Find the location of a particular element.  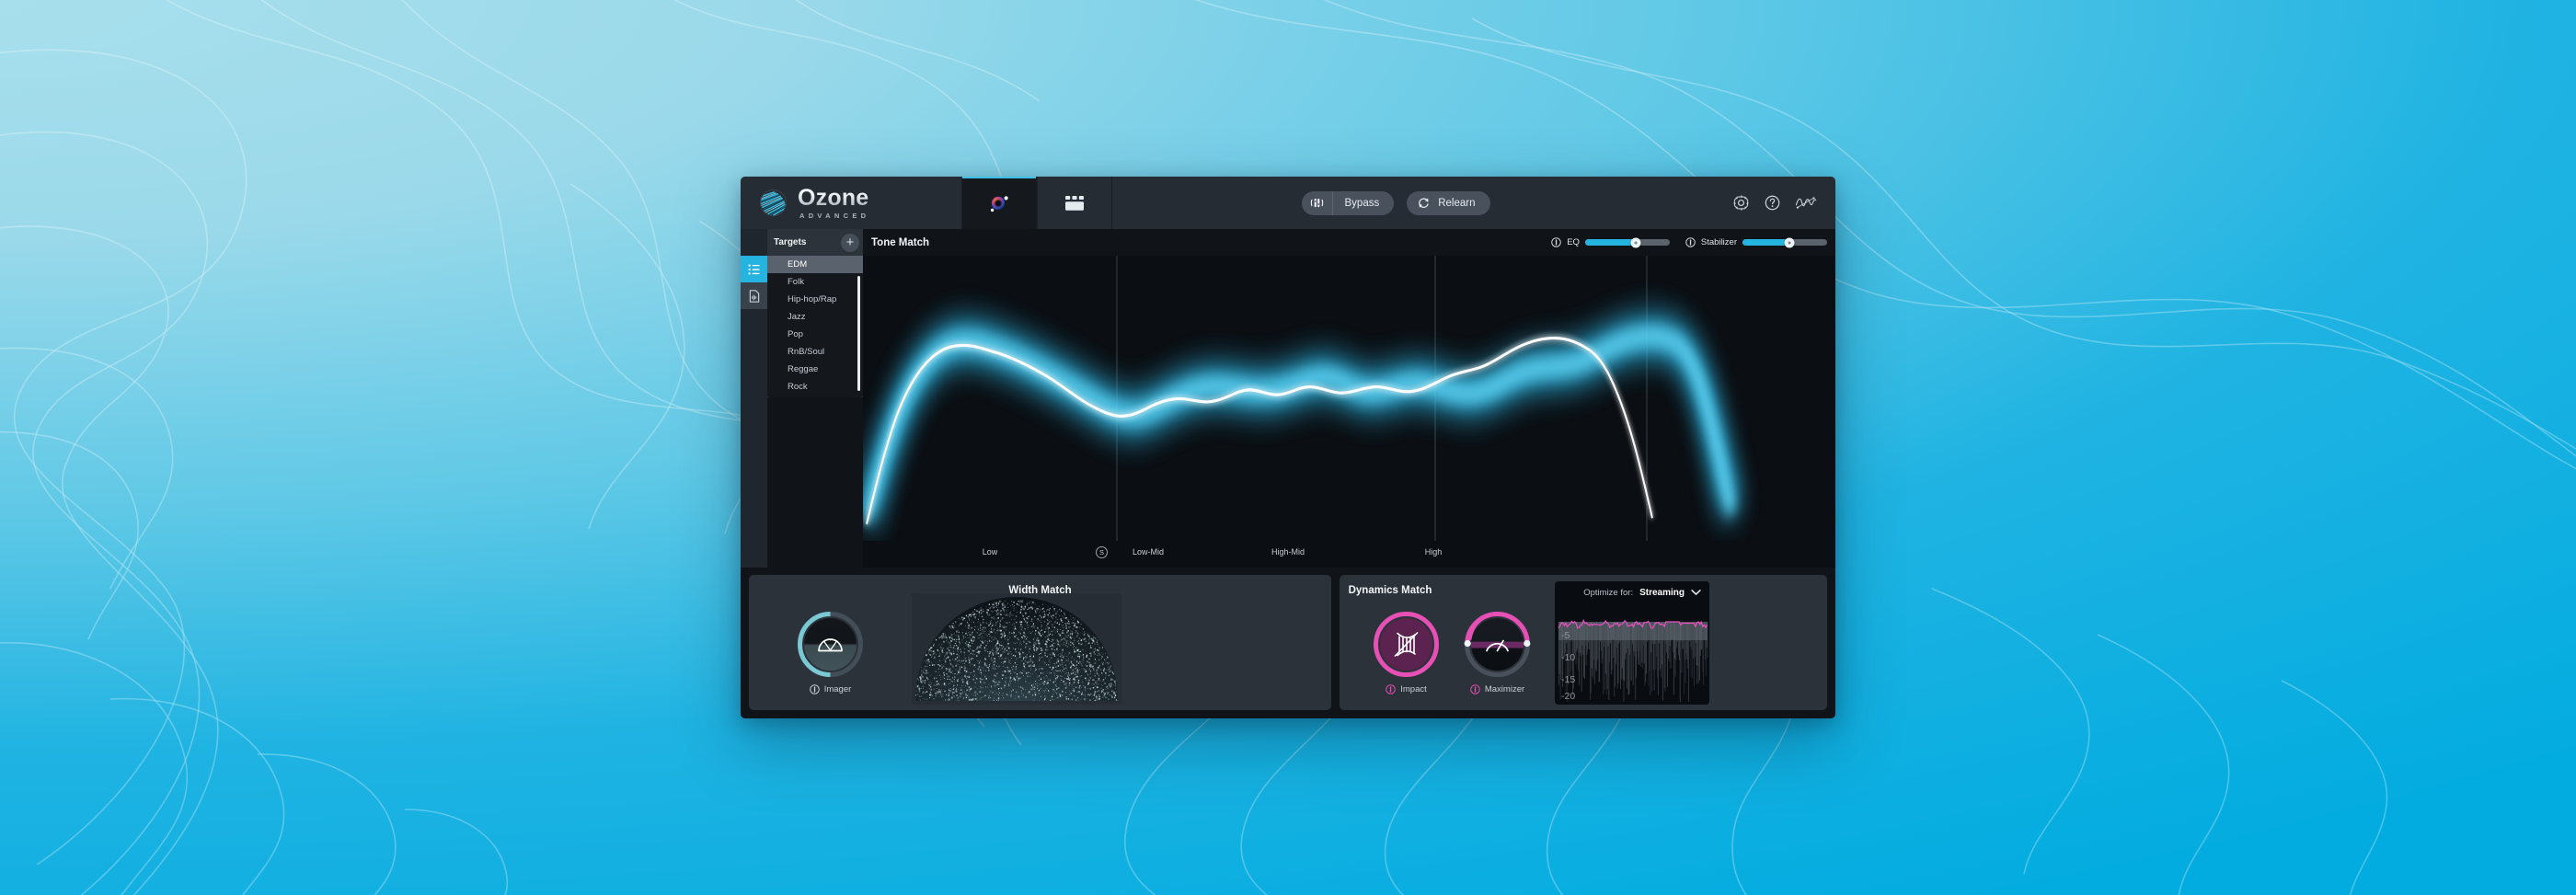

fader-icon is located at coordinates (1317, 202).